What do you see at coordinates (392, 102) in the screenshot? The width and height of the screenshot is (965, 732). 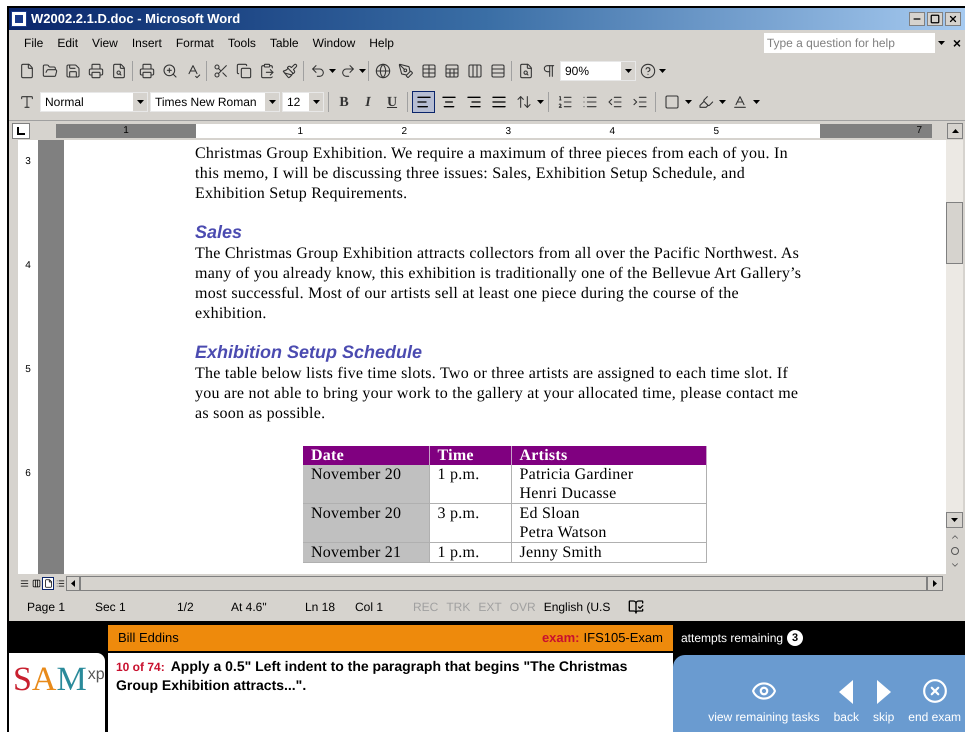 I see `underline-button: U` at bounding box center [392, 102].